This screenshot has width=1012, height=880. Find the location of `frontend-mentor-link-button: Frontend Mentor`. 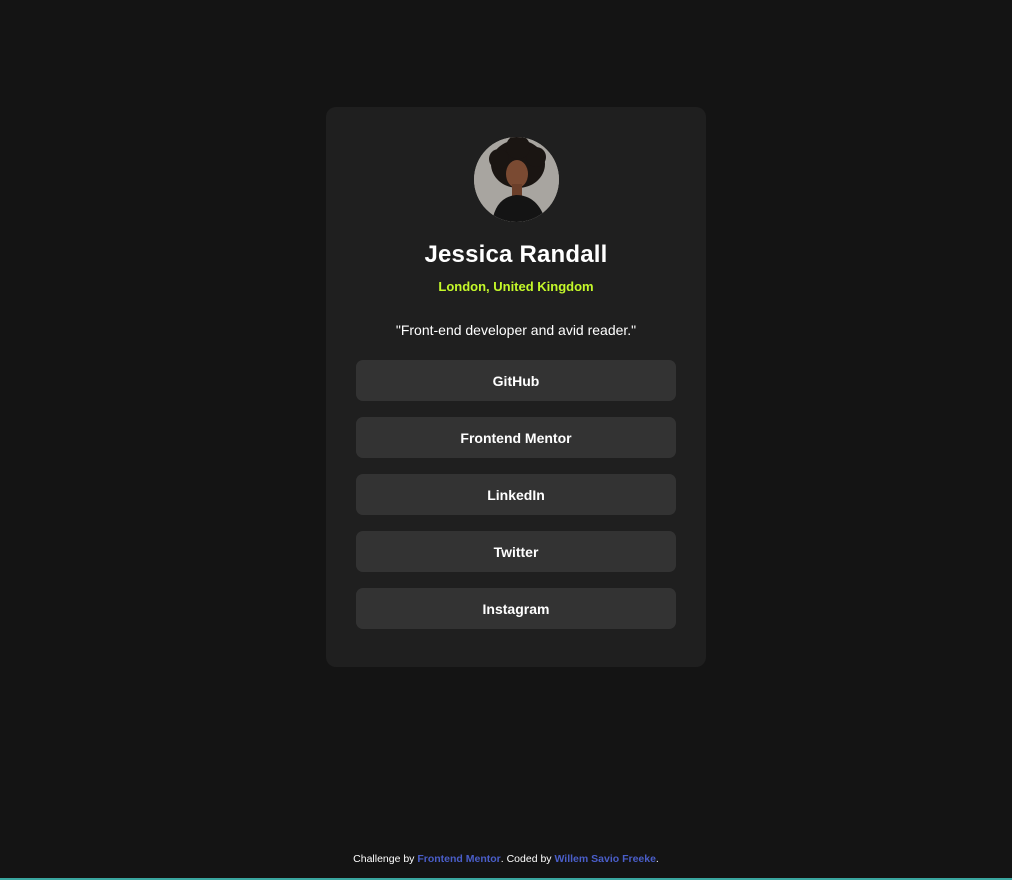

frontend-mentor-link-button: Frontend Mentor is located at coordinates (516, 437).